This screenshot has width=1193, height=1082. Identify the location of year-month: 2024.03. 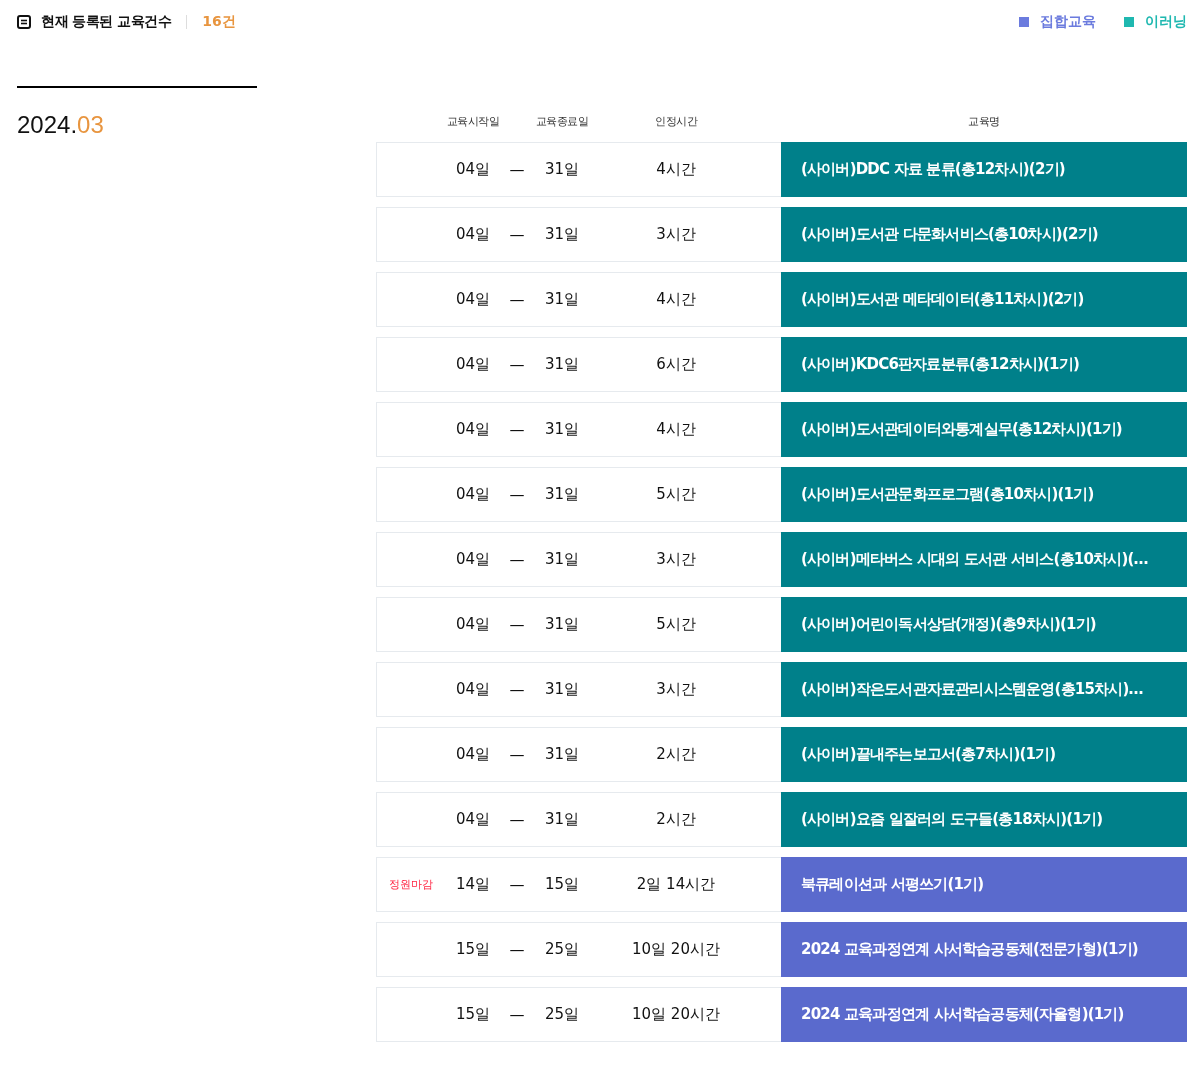
(61, 125).